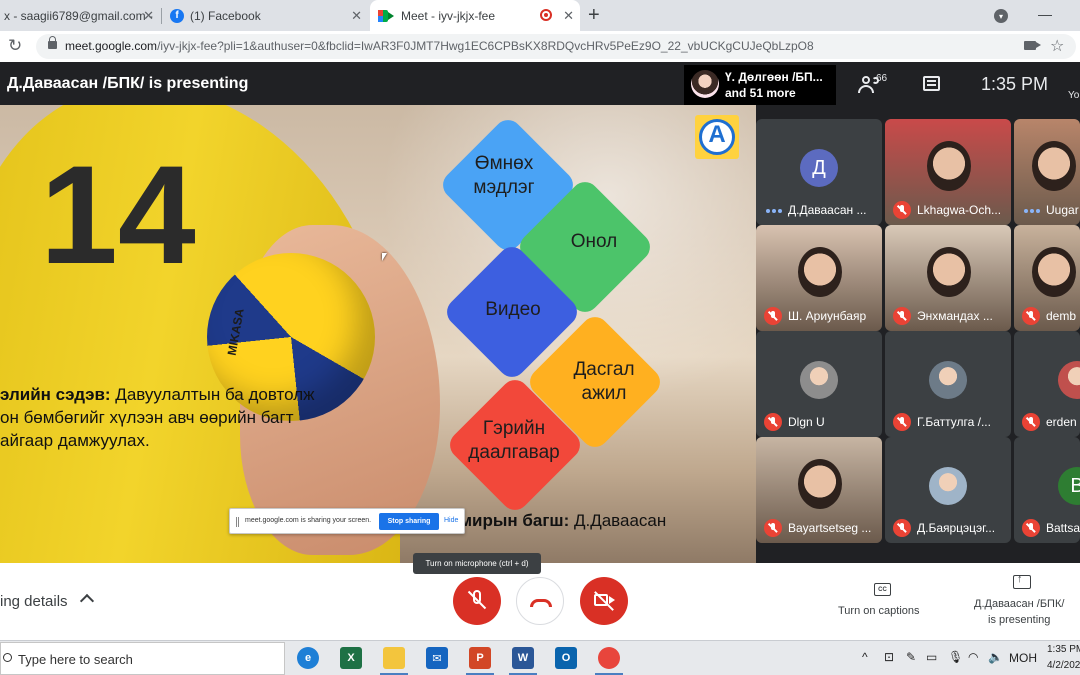 This screenshot has height=675, width=1080. Describe the element at coordinates (1019, 620) in the screenshot. I see `presenting-status-line2: is presenting` at that location.